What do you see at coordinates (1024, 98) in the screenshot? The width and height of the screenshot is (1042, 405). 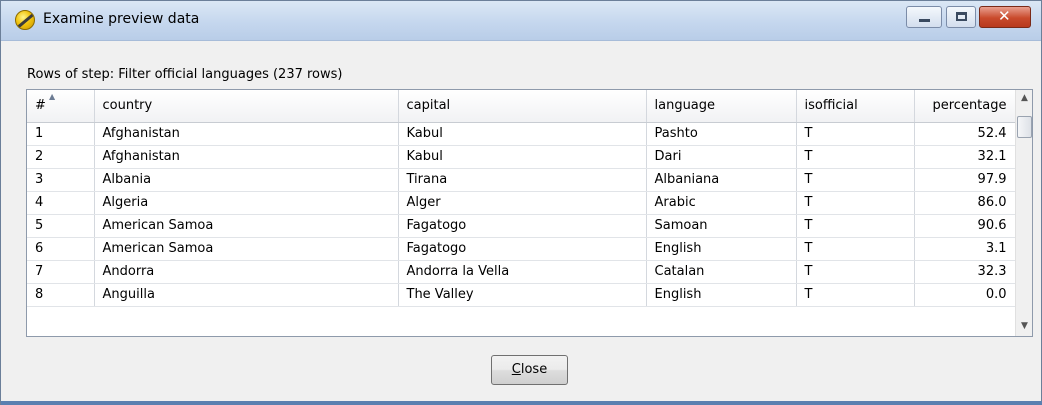 I see `scroll-up-icon: ▲` at bounding box center [1024, 98].